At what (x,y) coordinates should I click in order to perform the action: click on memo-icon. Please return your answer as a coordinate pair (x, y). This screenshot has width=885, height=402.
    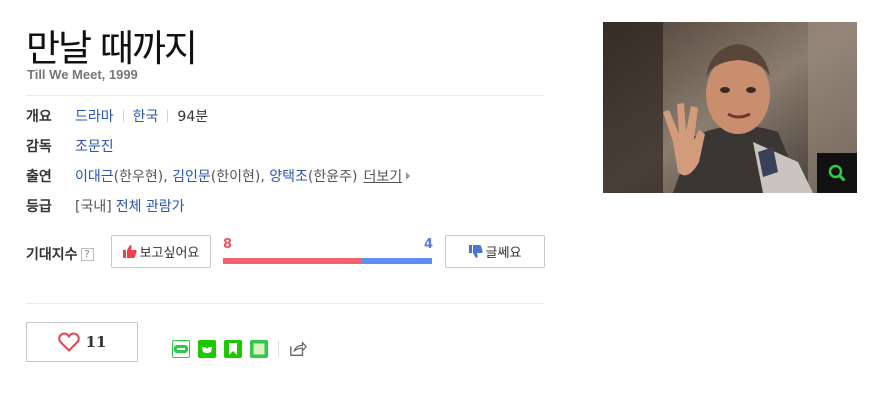
    Looking at the image, I should click on (259, 349).